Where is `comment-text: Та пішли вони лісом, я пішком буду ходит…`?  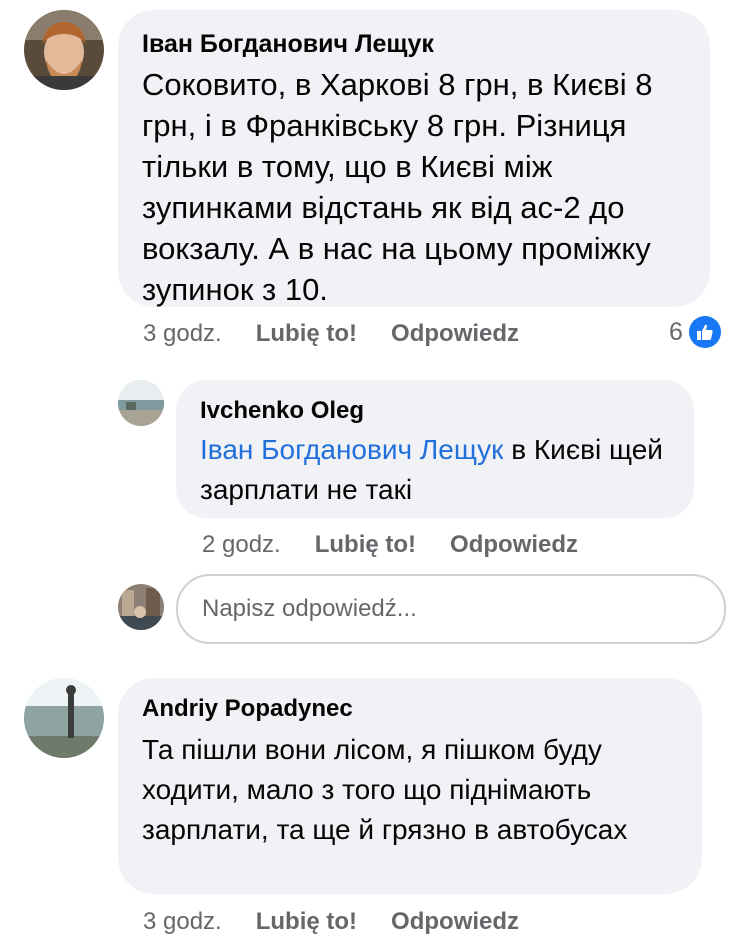 comment-text: Та пішли вони лісом, я пішком буду ходит… is located at coordinates (385, 789).